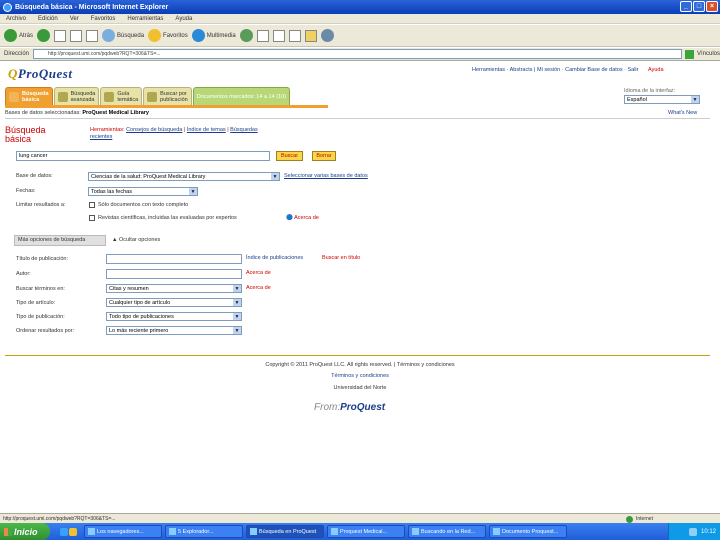  I want to click on go-arrow-icon, so click(689, 54).